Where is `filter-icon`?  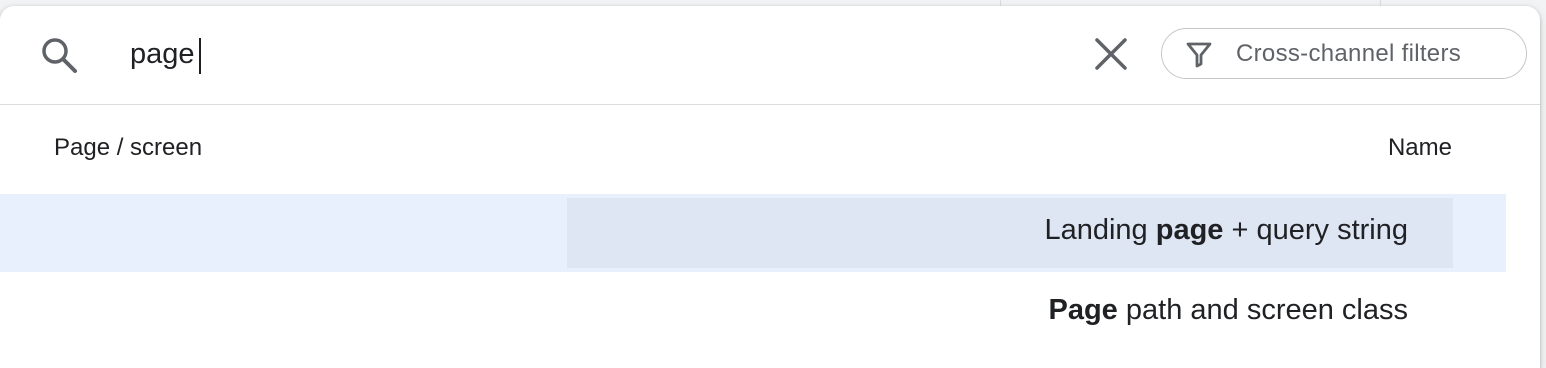 filter-icon is located at coordinates (1199, 54).